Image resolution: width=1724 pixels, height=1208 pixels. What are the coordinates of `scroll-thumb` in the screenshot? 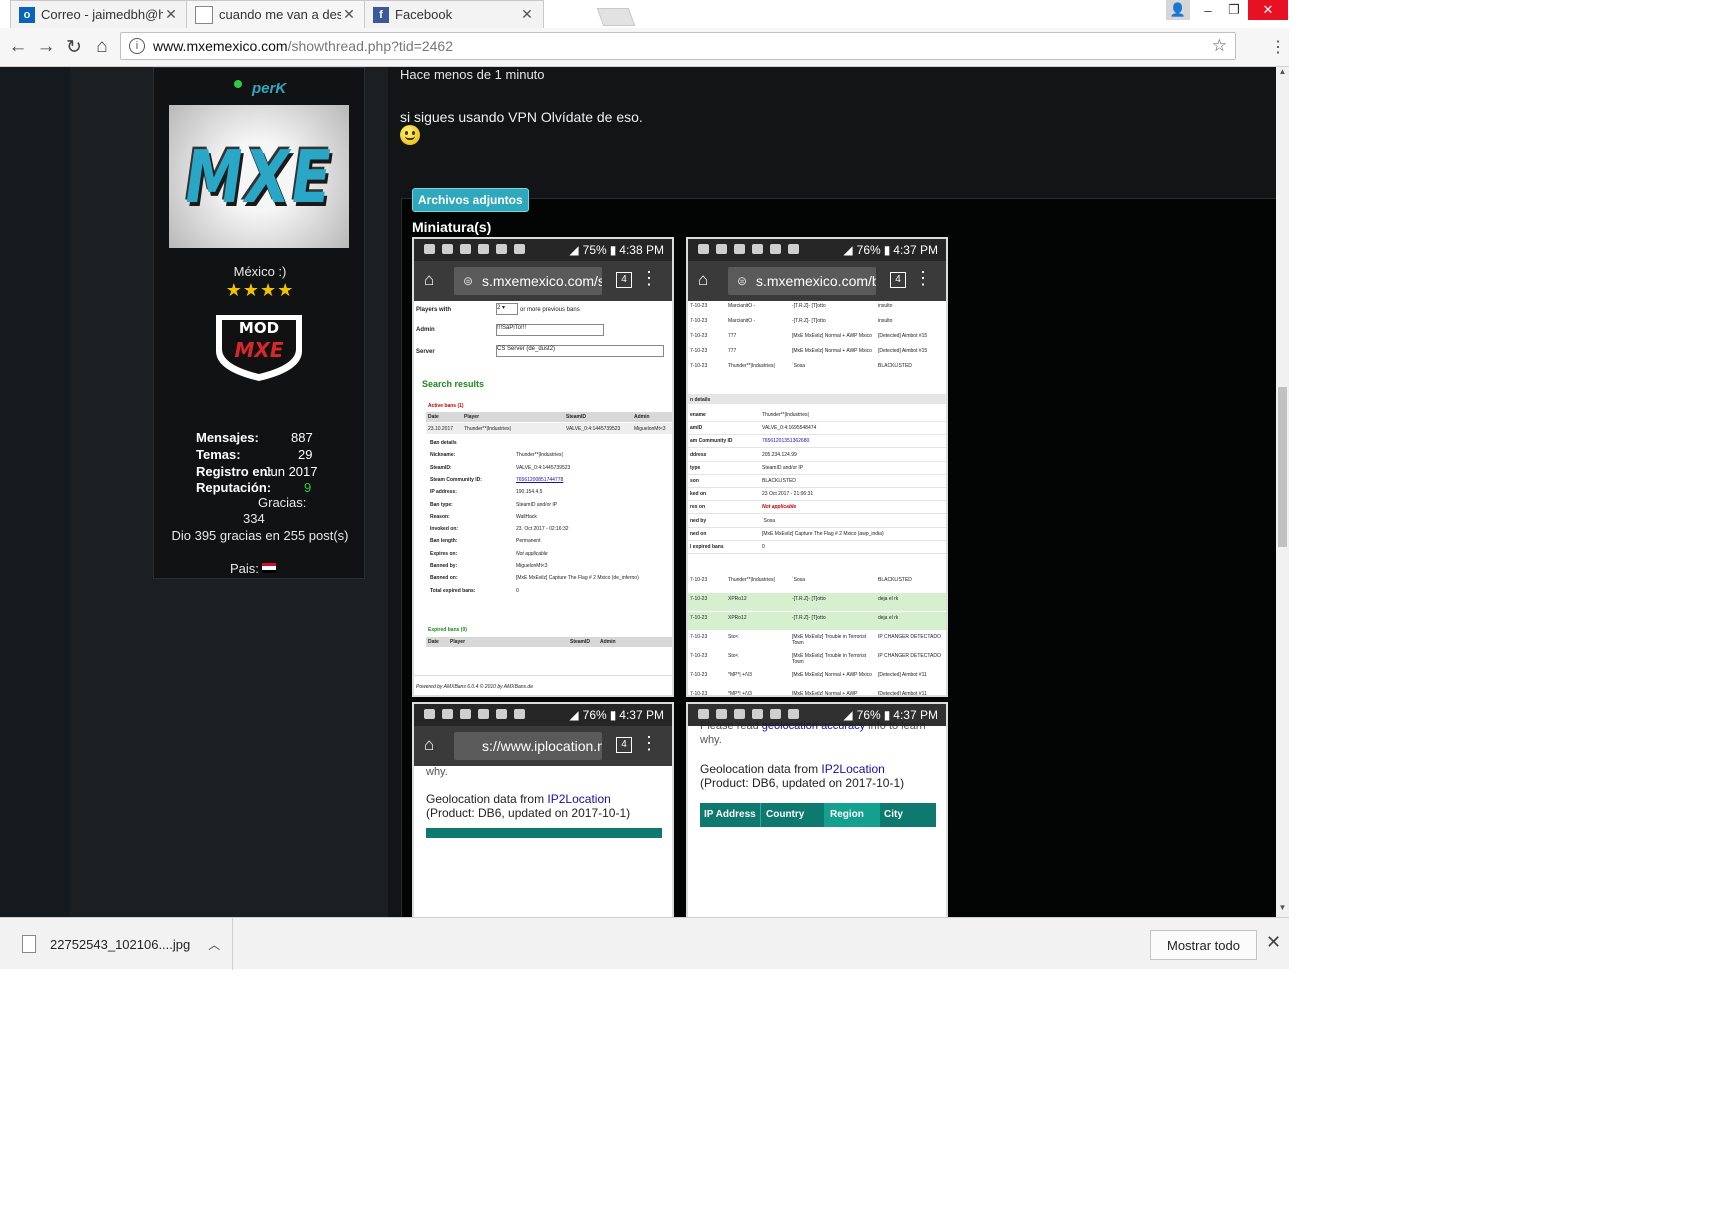 It's located at (1282, 467).